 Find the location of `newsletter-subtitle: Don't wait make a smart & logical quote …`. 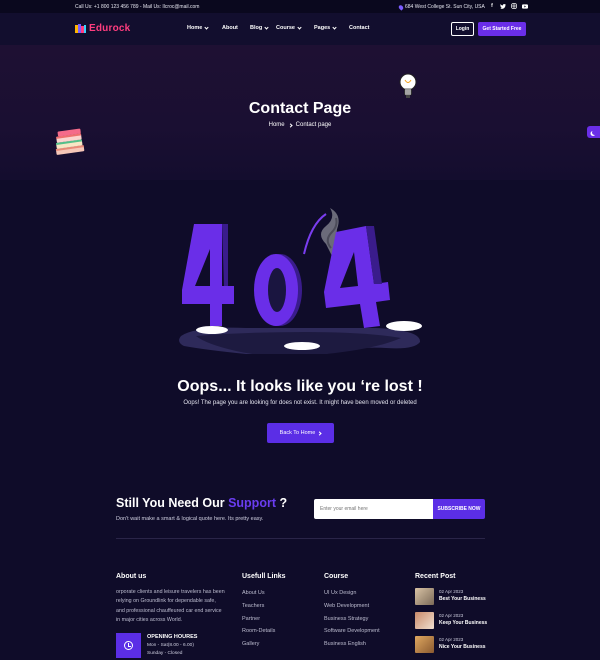

newsletter-subtitle: Don't wait make a smart & logical quote … is located at coordinates (190, 519).